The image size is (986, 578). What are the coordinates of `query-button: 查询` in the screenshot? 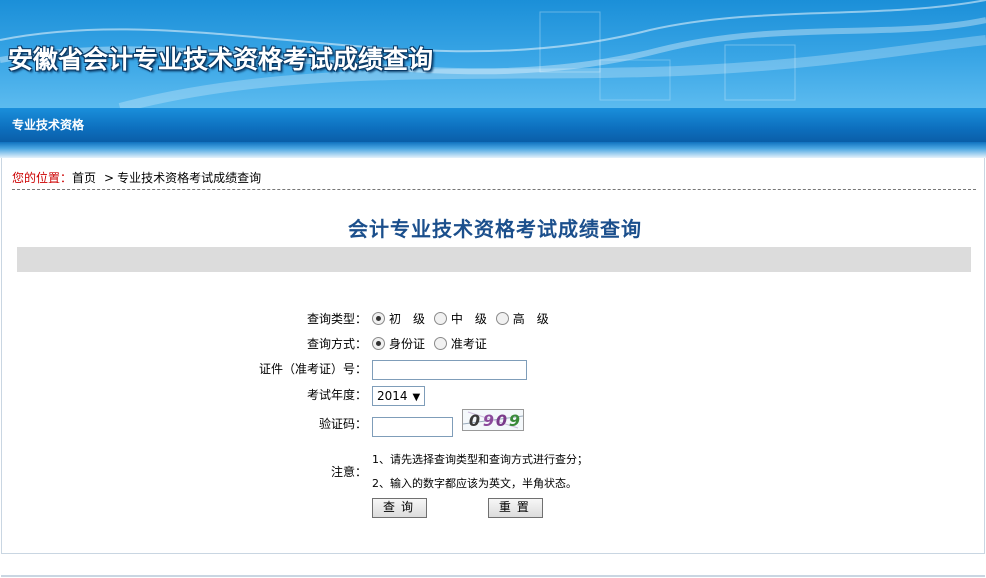 It's located at (400, 508).